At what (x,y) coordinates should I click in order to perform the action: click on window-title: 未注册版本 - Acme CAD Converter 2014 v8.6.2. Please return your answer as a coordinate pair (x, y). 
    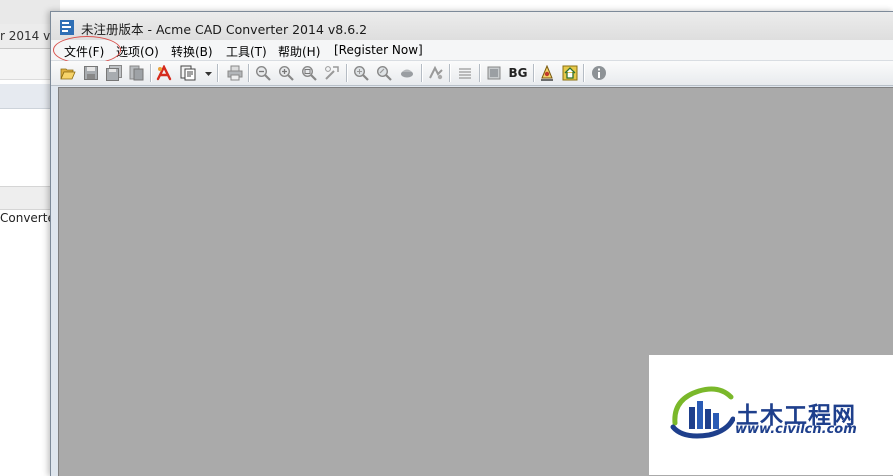
    Looking at the image, I should click on (224, 29).